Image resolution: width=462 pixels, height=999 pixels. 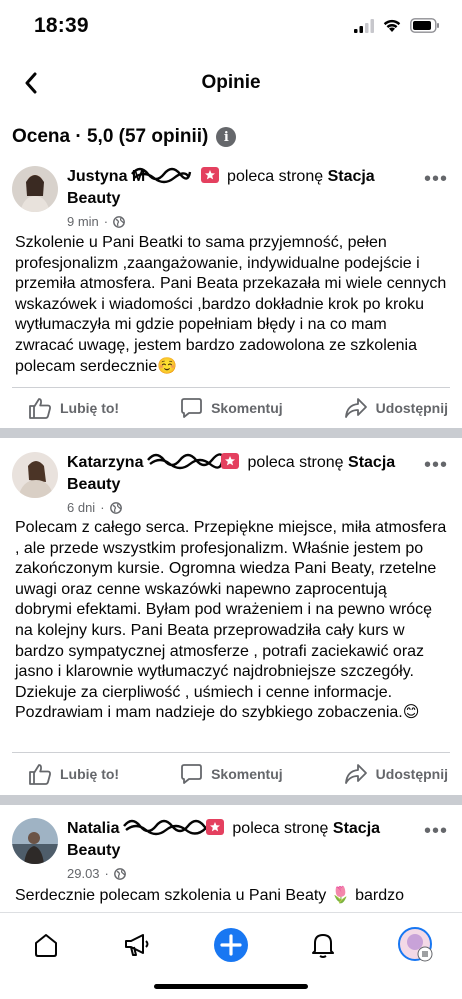 What do you see at coordinates (231, 28) in the screenshot?
I see `status-bar: 18:39` at bounding box center [231, 28].